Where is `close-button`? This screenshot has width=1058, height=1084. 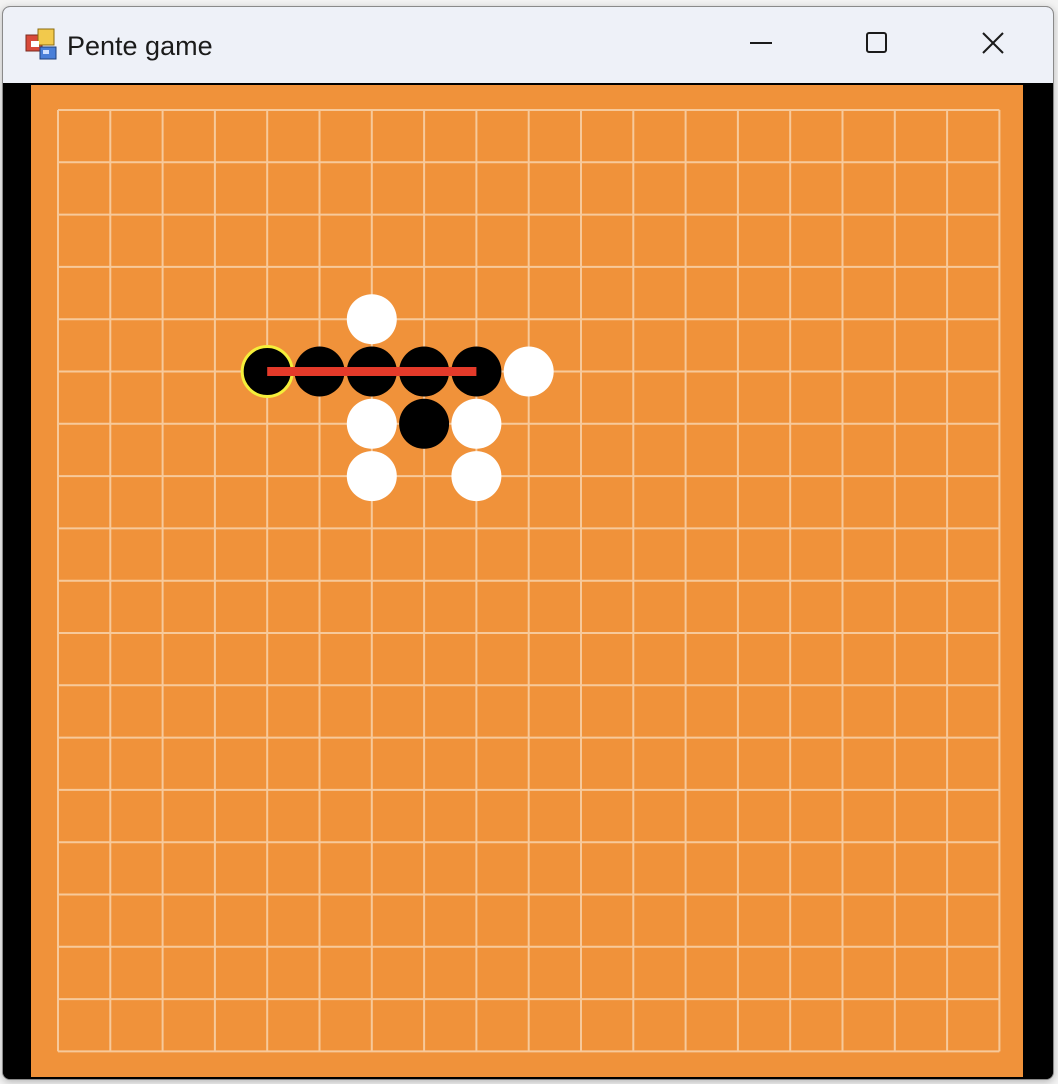 close-button is located at coordinates (993, 43).